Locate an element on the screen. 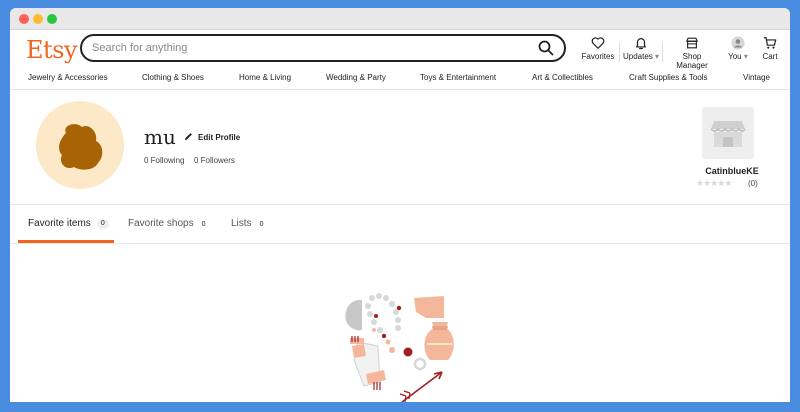 Image resolution: width=800 pixels, height=412 pixels. updates-label: Updates is located at coordinates (637, 56).